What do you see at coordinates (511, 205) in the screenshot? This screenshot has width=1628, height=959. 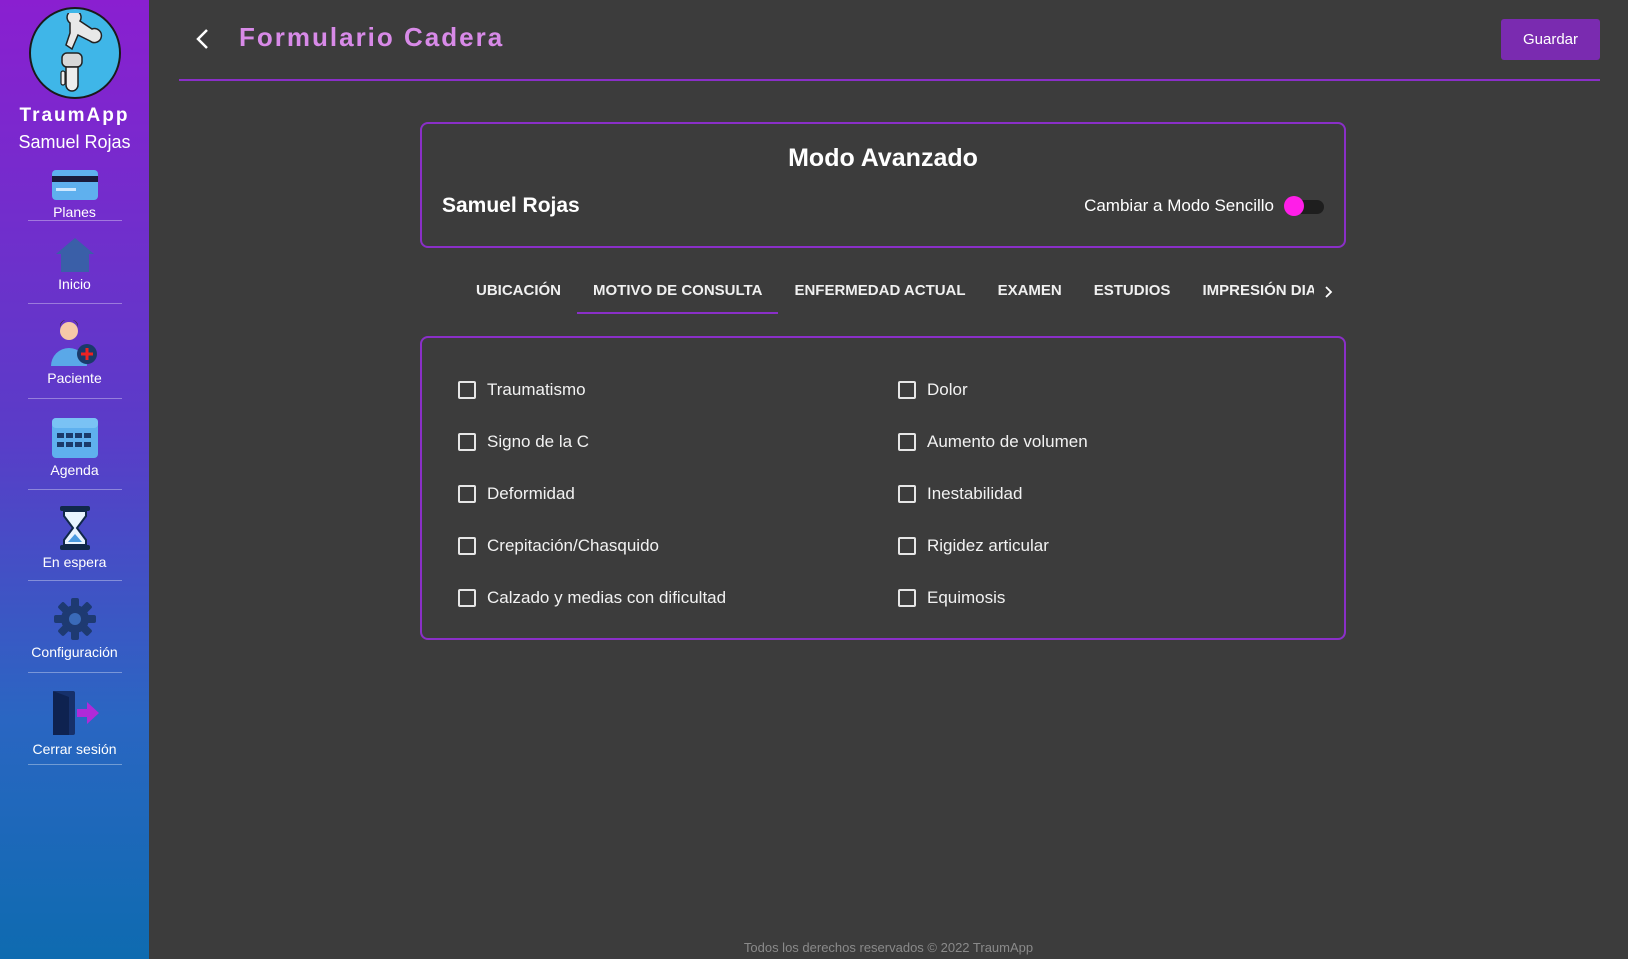 I see `patient-name: Samuel Rojas` at bounding box center [511, 205].